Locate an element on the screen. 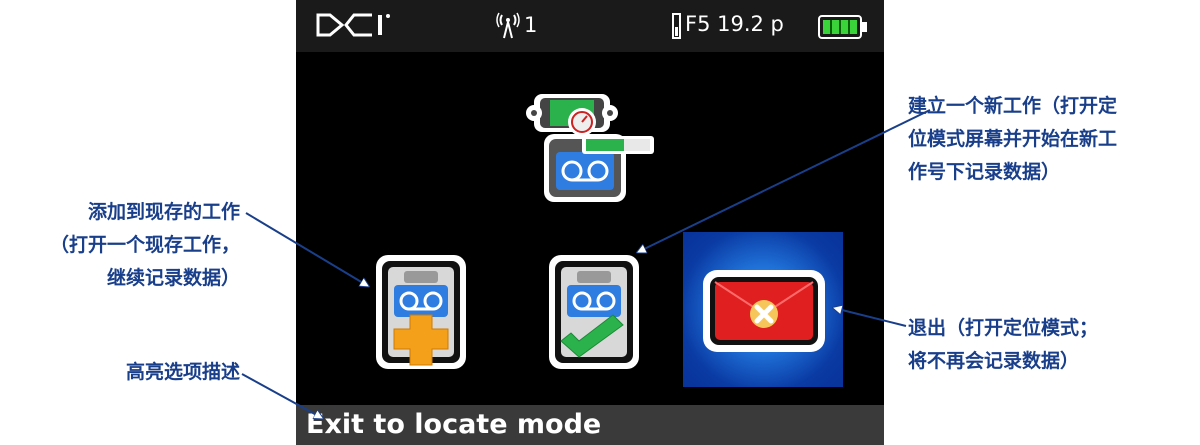 The image size is (1200, 445). arrow-add-existing is located at coordinates (306, 249).